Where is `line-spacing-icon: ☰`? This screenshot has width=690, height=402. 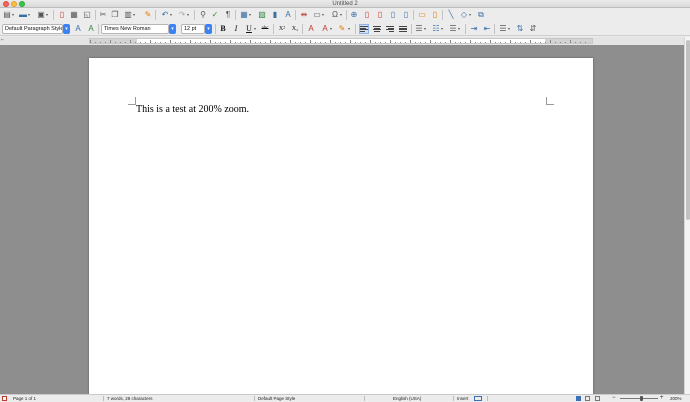 line-spacing-icon: ☰ is located at coordinates (503, 29).